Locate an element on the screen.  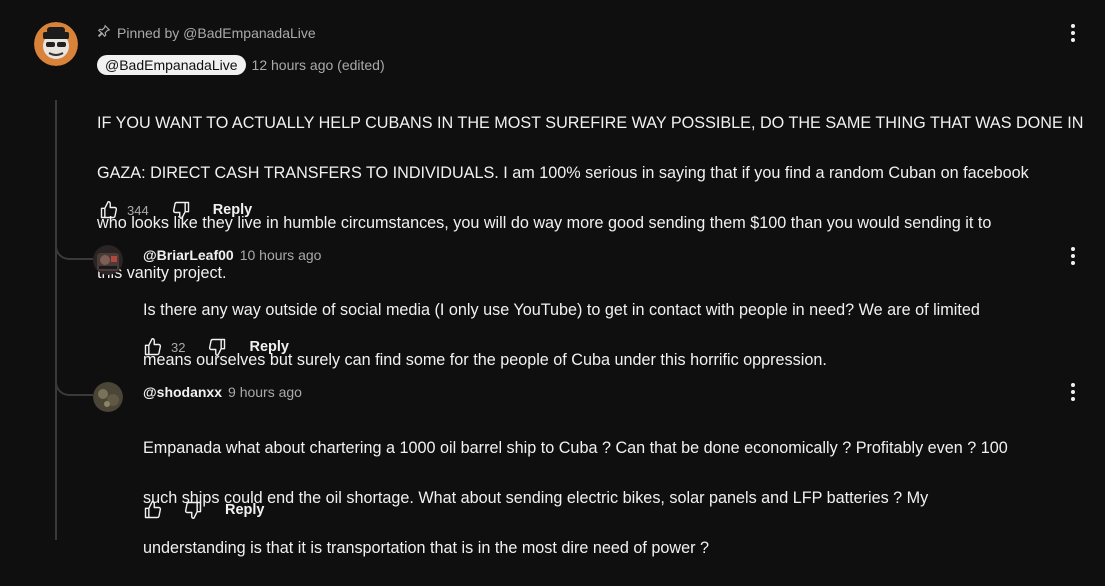
pinned-indicator: Pinned by @BadEmpanadaLive is located at coordinates (206, 32).